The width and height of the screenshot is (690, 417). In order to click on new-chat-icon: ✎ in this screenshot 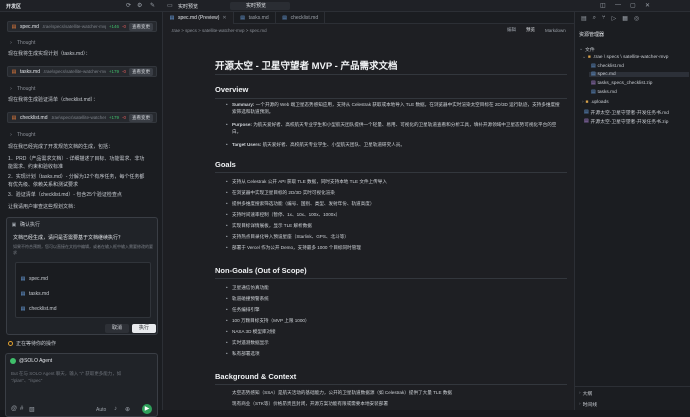, I will do `click(152, 5)`.